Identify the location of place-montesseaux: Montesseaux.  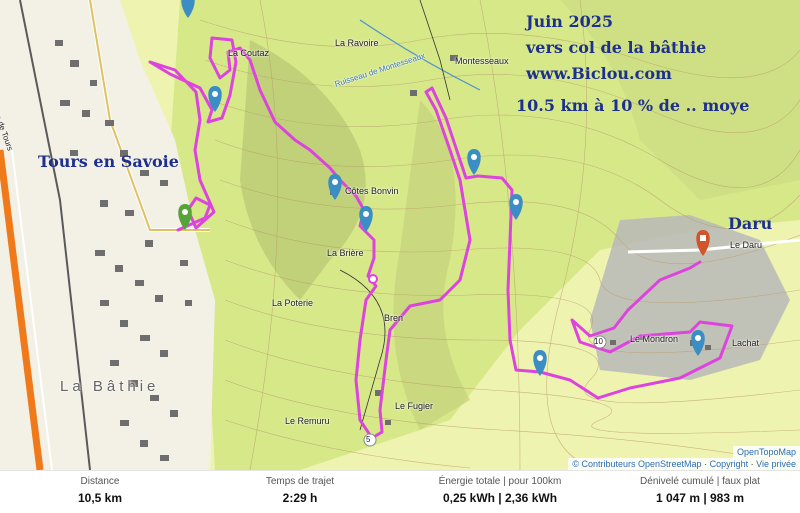
(482, 61).